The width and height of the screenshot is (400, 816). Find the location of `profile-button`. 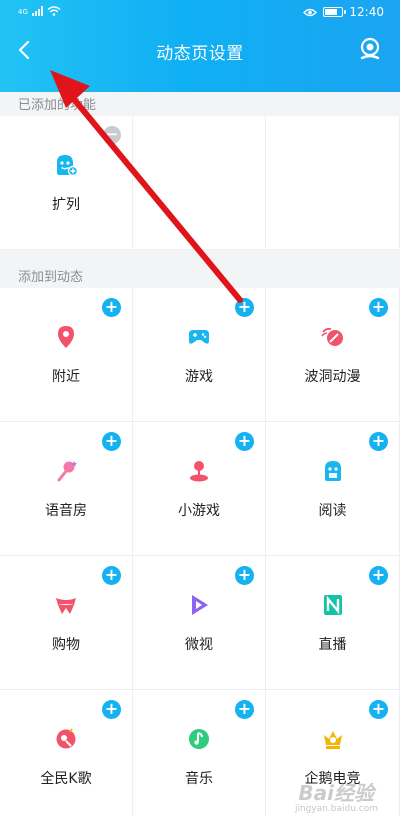

profile-button is located at coordinates (370, 49).